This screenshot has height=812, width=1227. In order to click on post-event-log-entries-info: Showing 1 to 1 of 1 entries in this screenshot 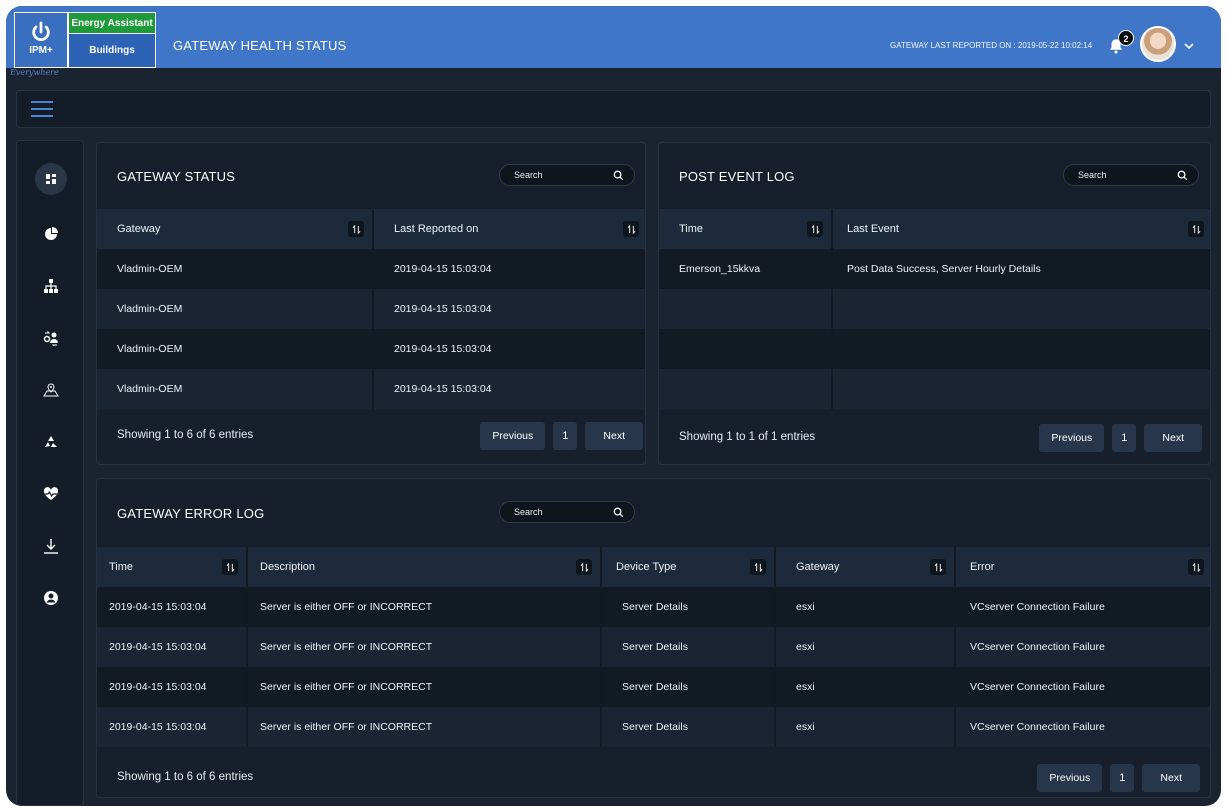, I will do `click(747, 437)`.